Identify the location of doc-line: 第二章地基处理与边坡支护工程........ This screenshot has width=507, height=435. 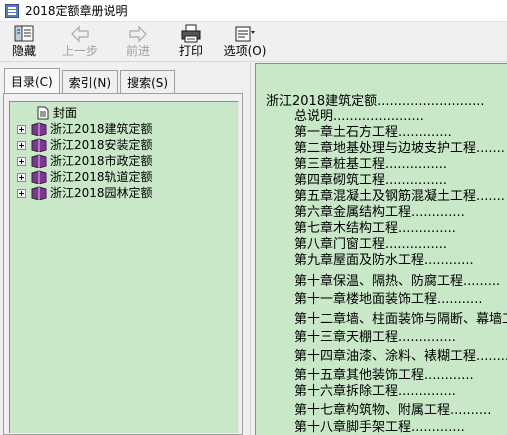
(399, 148).